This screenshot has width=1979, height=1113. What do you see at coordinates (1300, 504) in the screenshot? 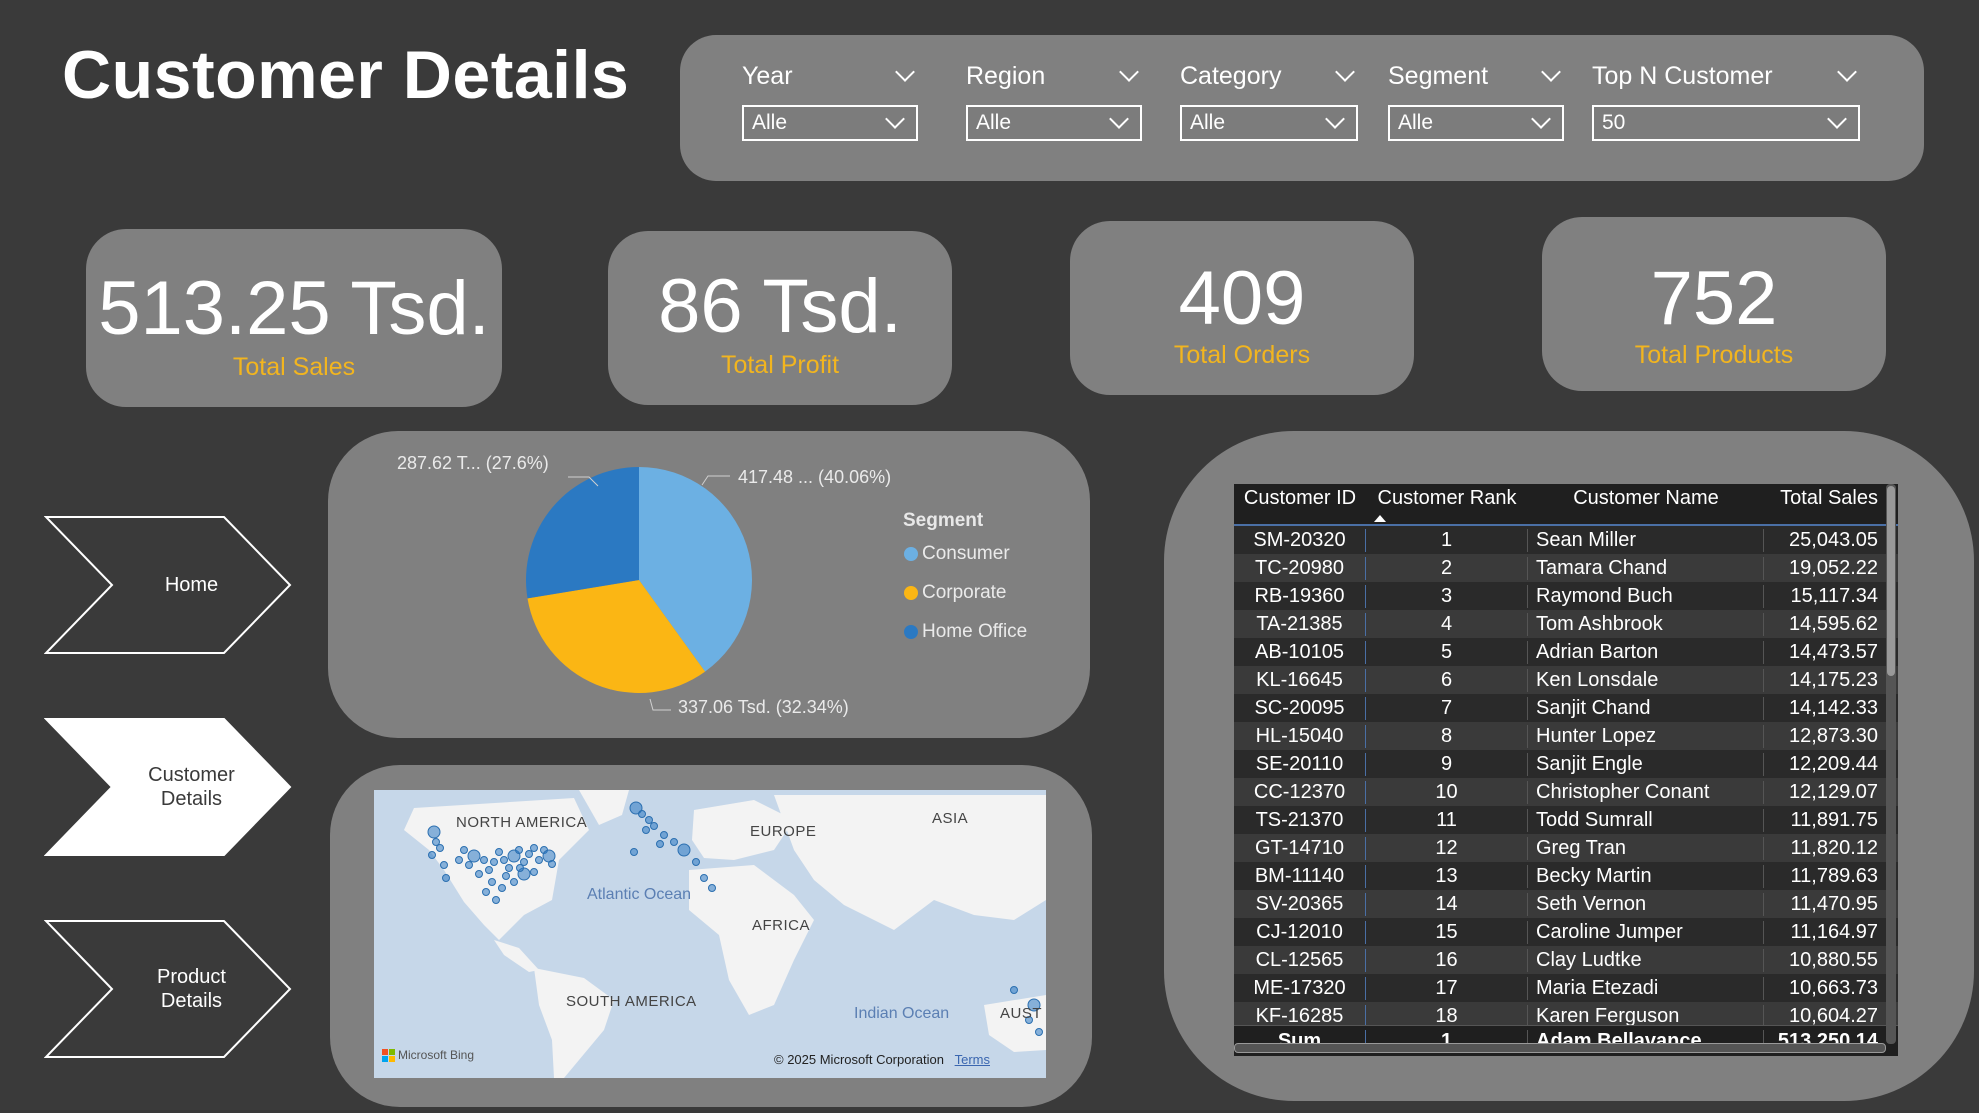
I see `col-header-customer-id: Customer ID` at bounding box center [1300, 504].